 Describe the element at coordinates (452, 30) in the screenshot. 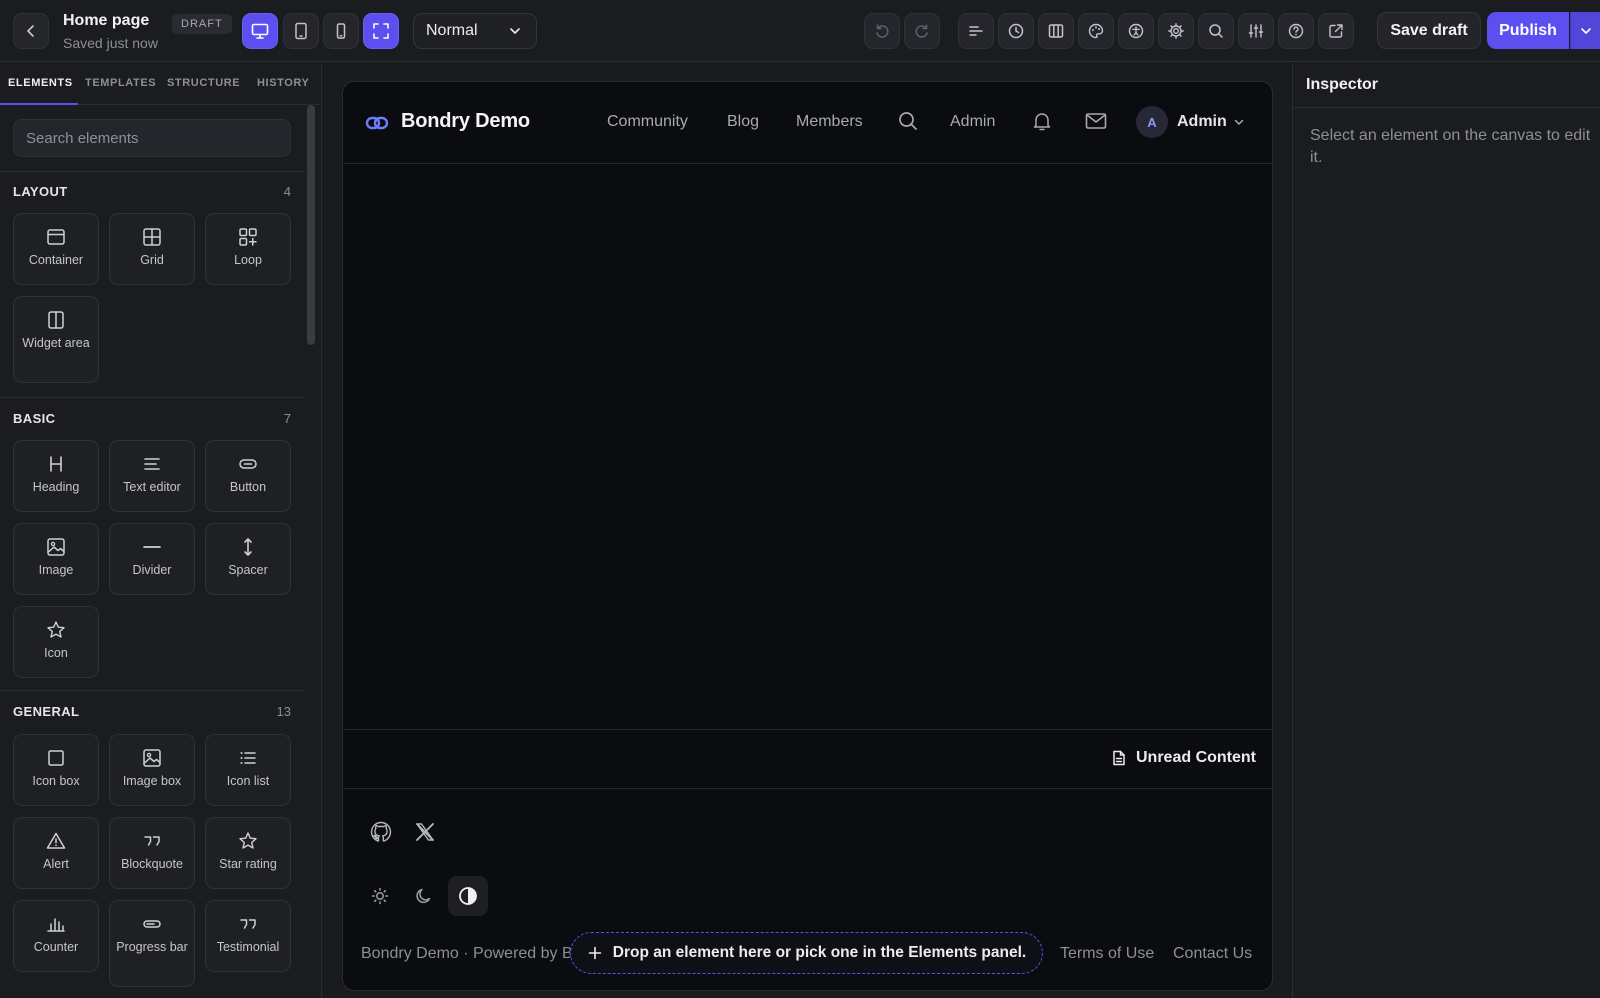

I see `mode-select-value: Normal` at that location.